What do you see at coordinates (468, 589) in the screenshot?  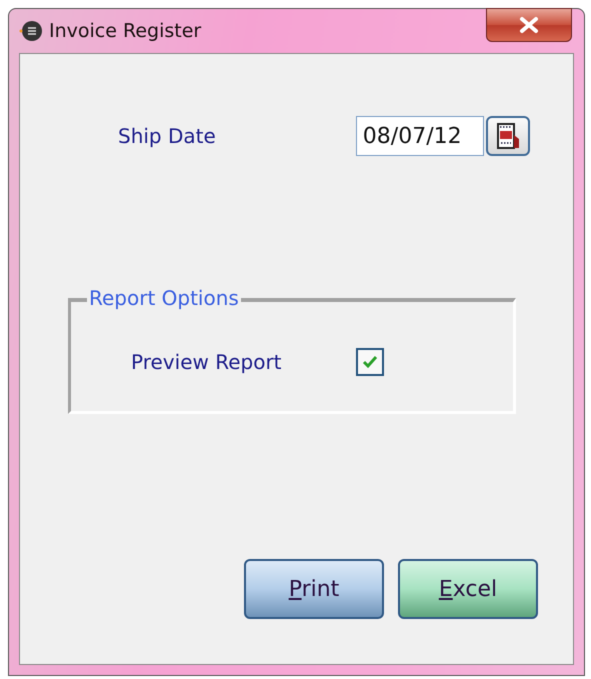 I see `excel-button: Excel` at bounding box center [468, 589].